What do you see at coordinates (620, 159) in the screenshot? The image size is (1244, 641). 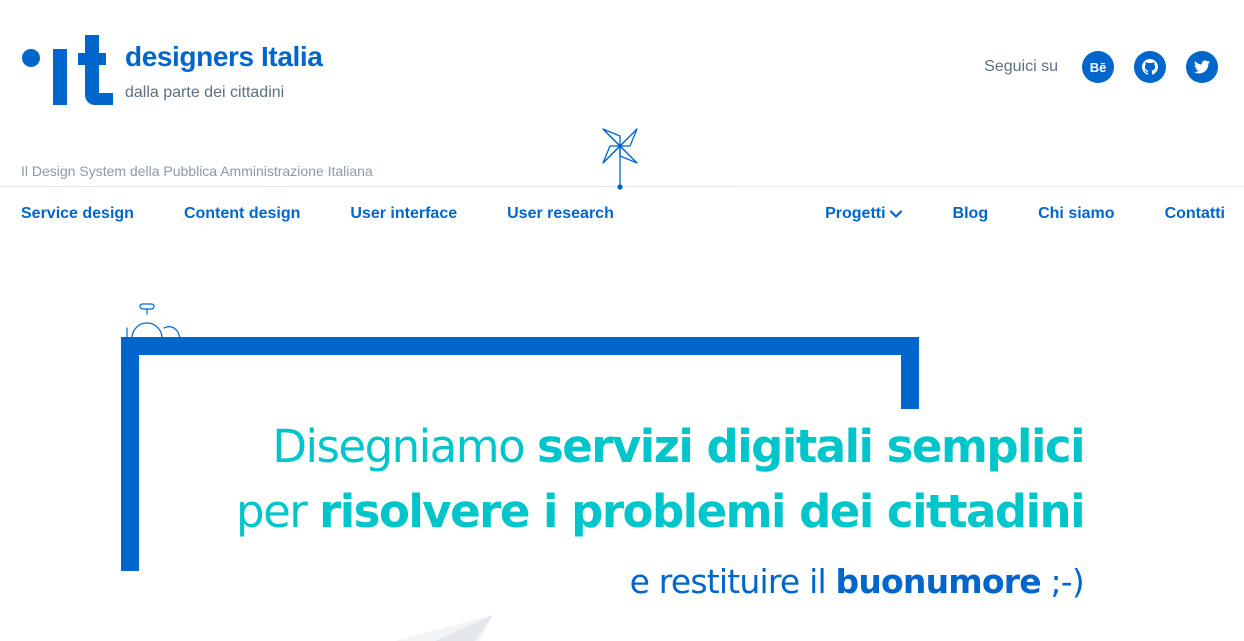 I see `pinwheel-icon` at bounding box center [620, 159].